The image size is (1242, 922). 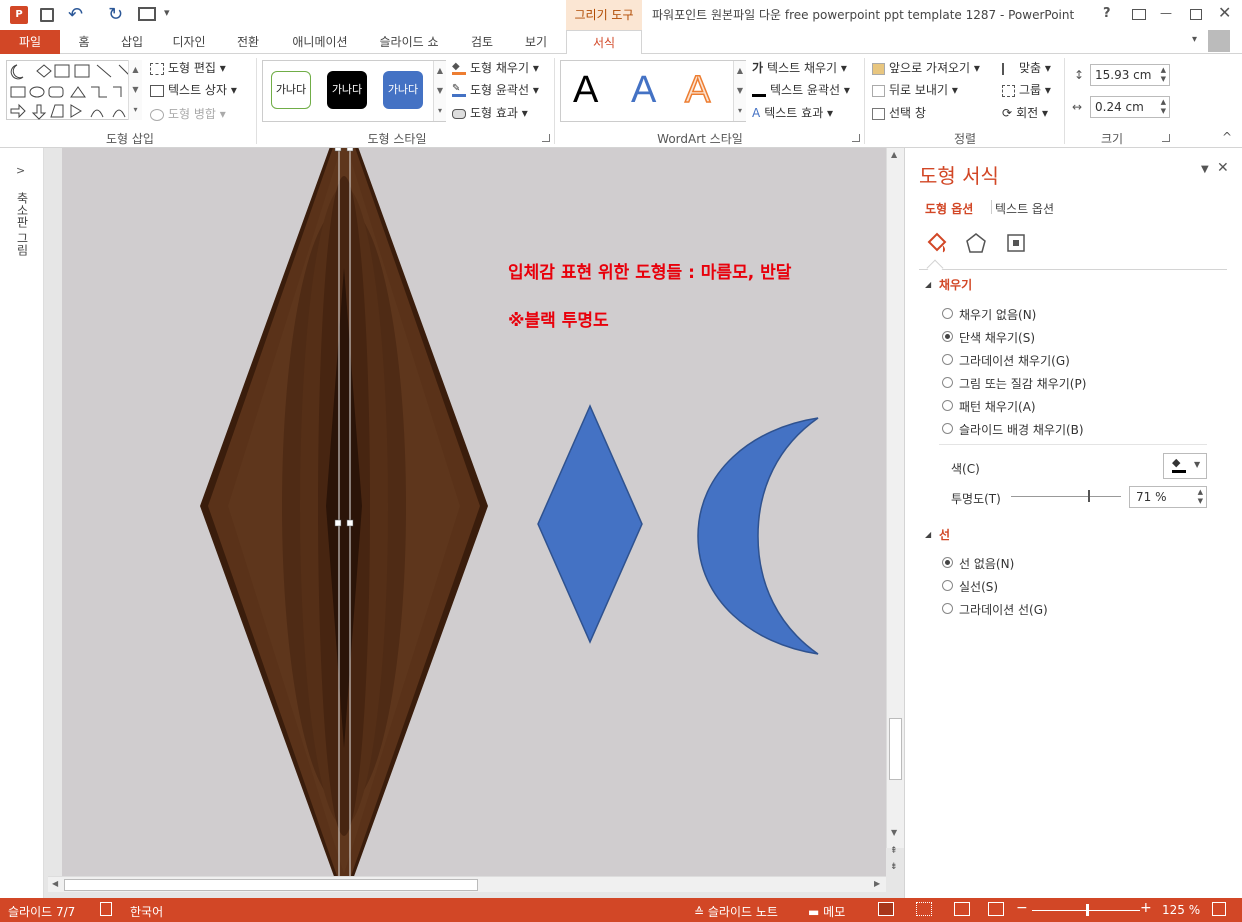 What do you see at coordinates (1066, 496) in the screenshot?
I see `transparency-slider-track` at bounding box center [1066, 496].